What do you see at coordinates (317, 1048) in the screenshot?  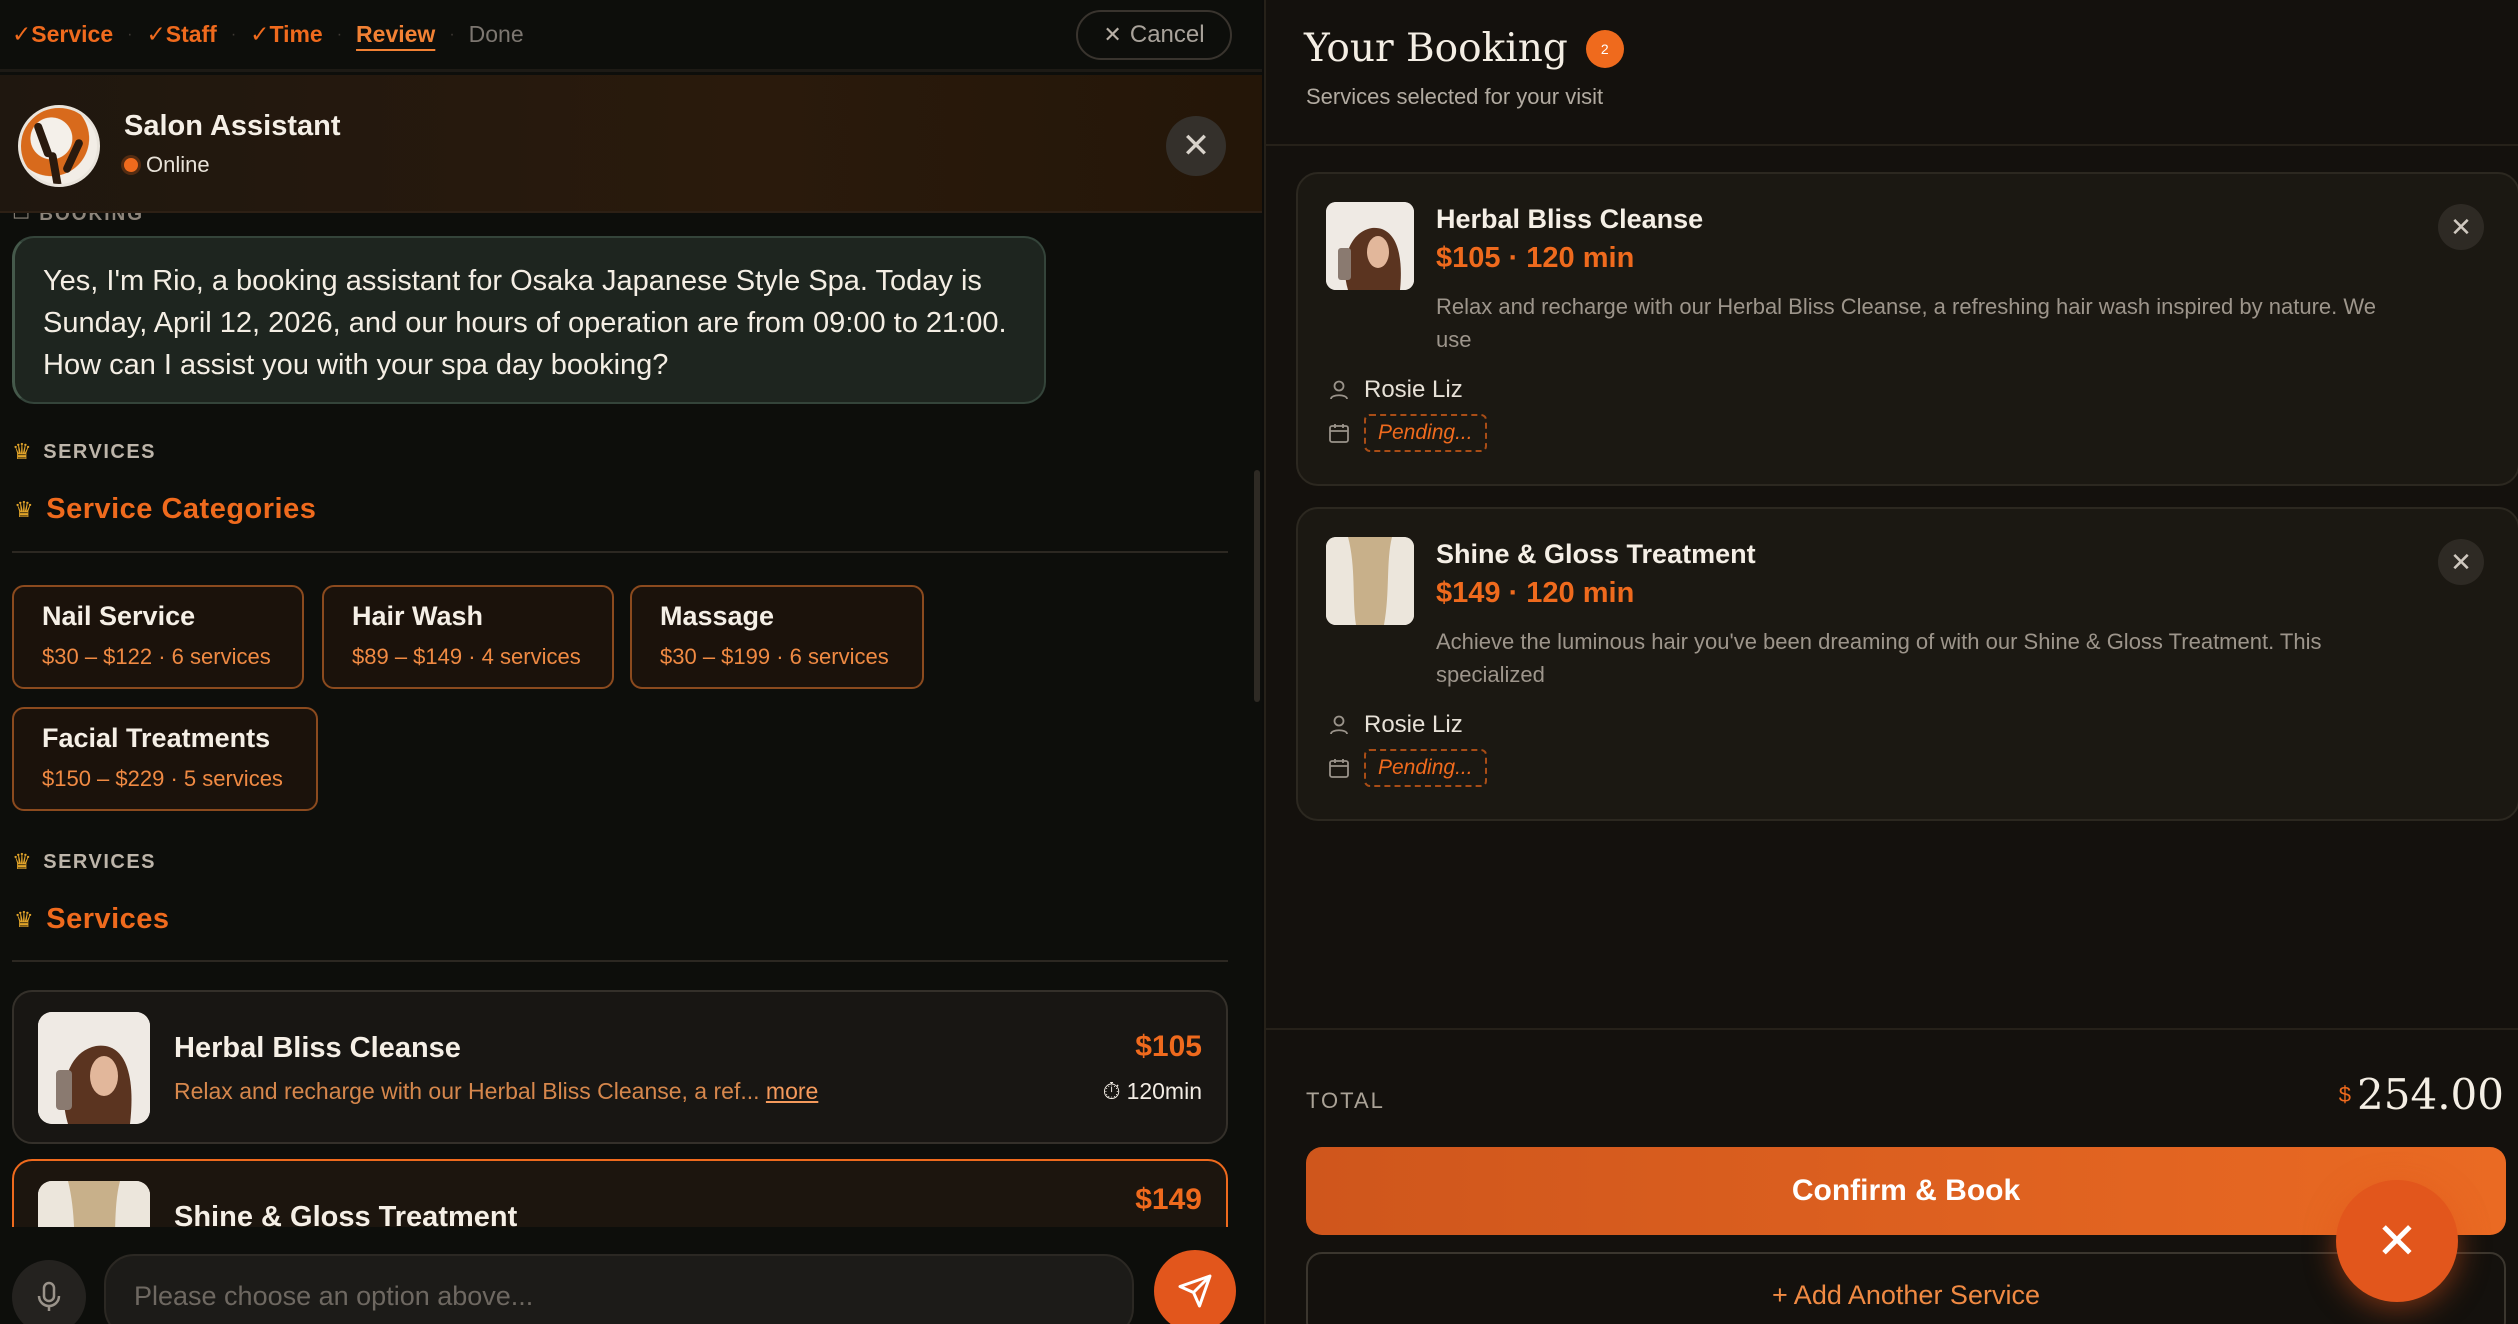 I see `service-name: Herbal Bliss Cleanse` at bounding box center [317, 1048].